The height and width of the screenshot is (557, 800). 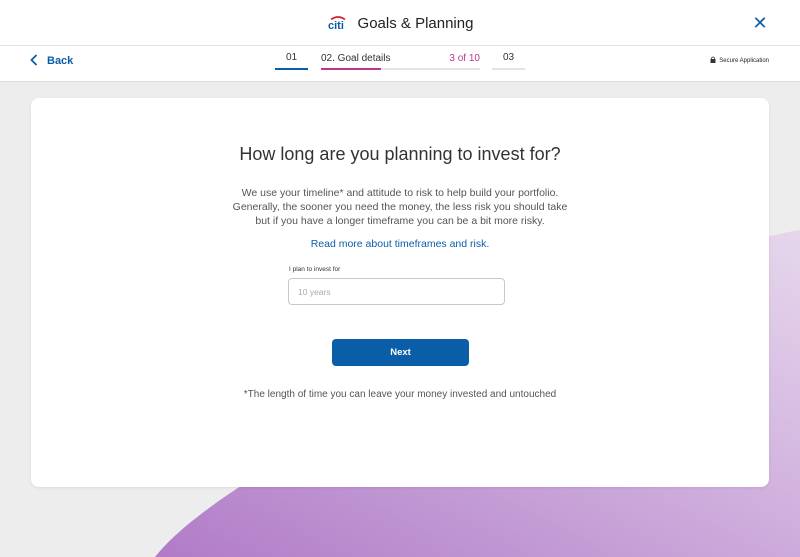 I want to click on top-header: citi Goals & Planning ✕, so click(x=400, y=23).